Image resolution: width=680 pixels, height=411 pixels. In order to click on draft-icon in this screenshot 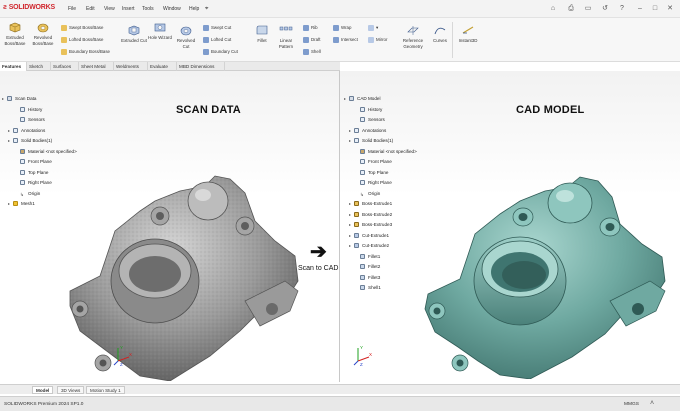, I will do `click(306, 40)`.